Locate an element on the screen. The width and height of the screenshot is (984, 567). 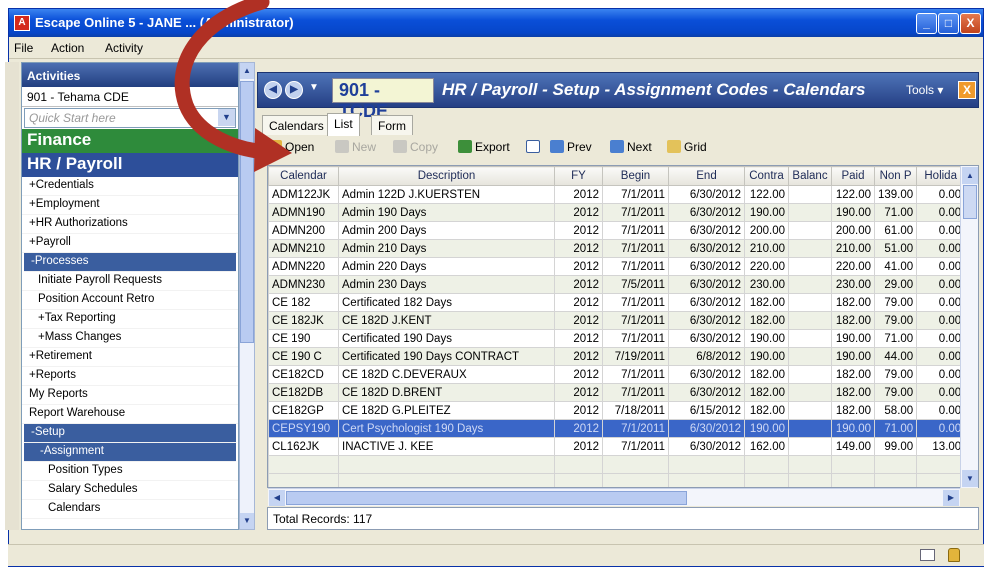
column-header: Balanc is located at coordinates (810, 176).